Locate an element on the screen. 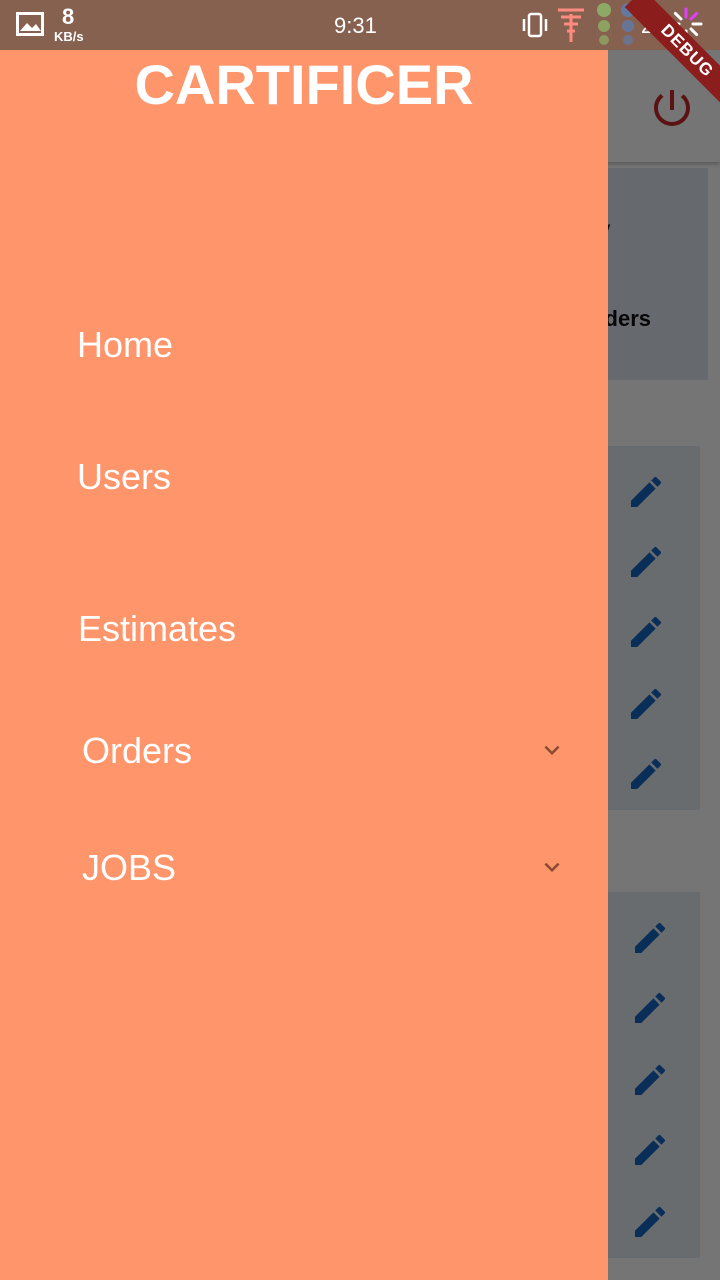 This screenshot has height=1280, width=720. nav-item-users: Users is located at coordinates (124, 477).